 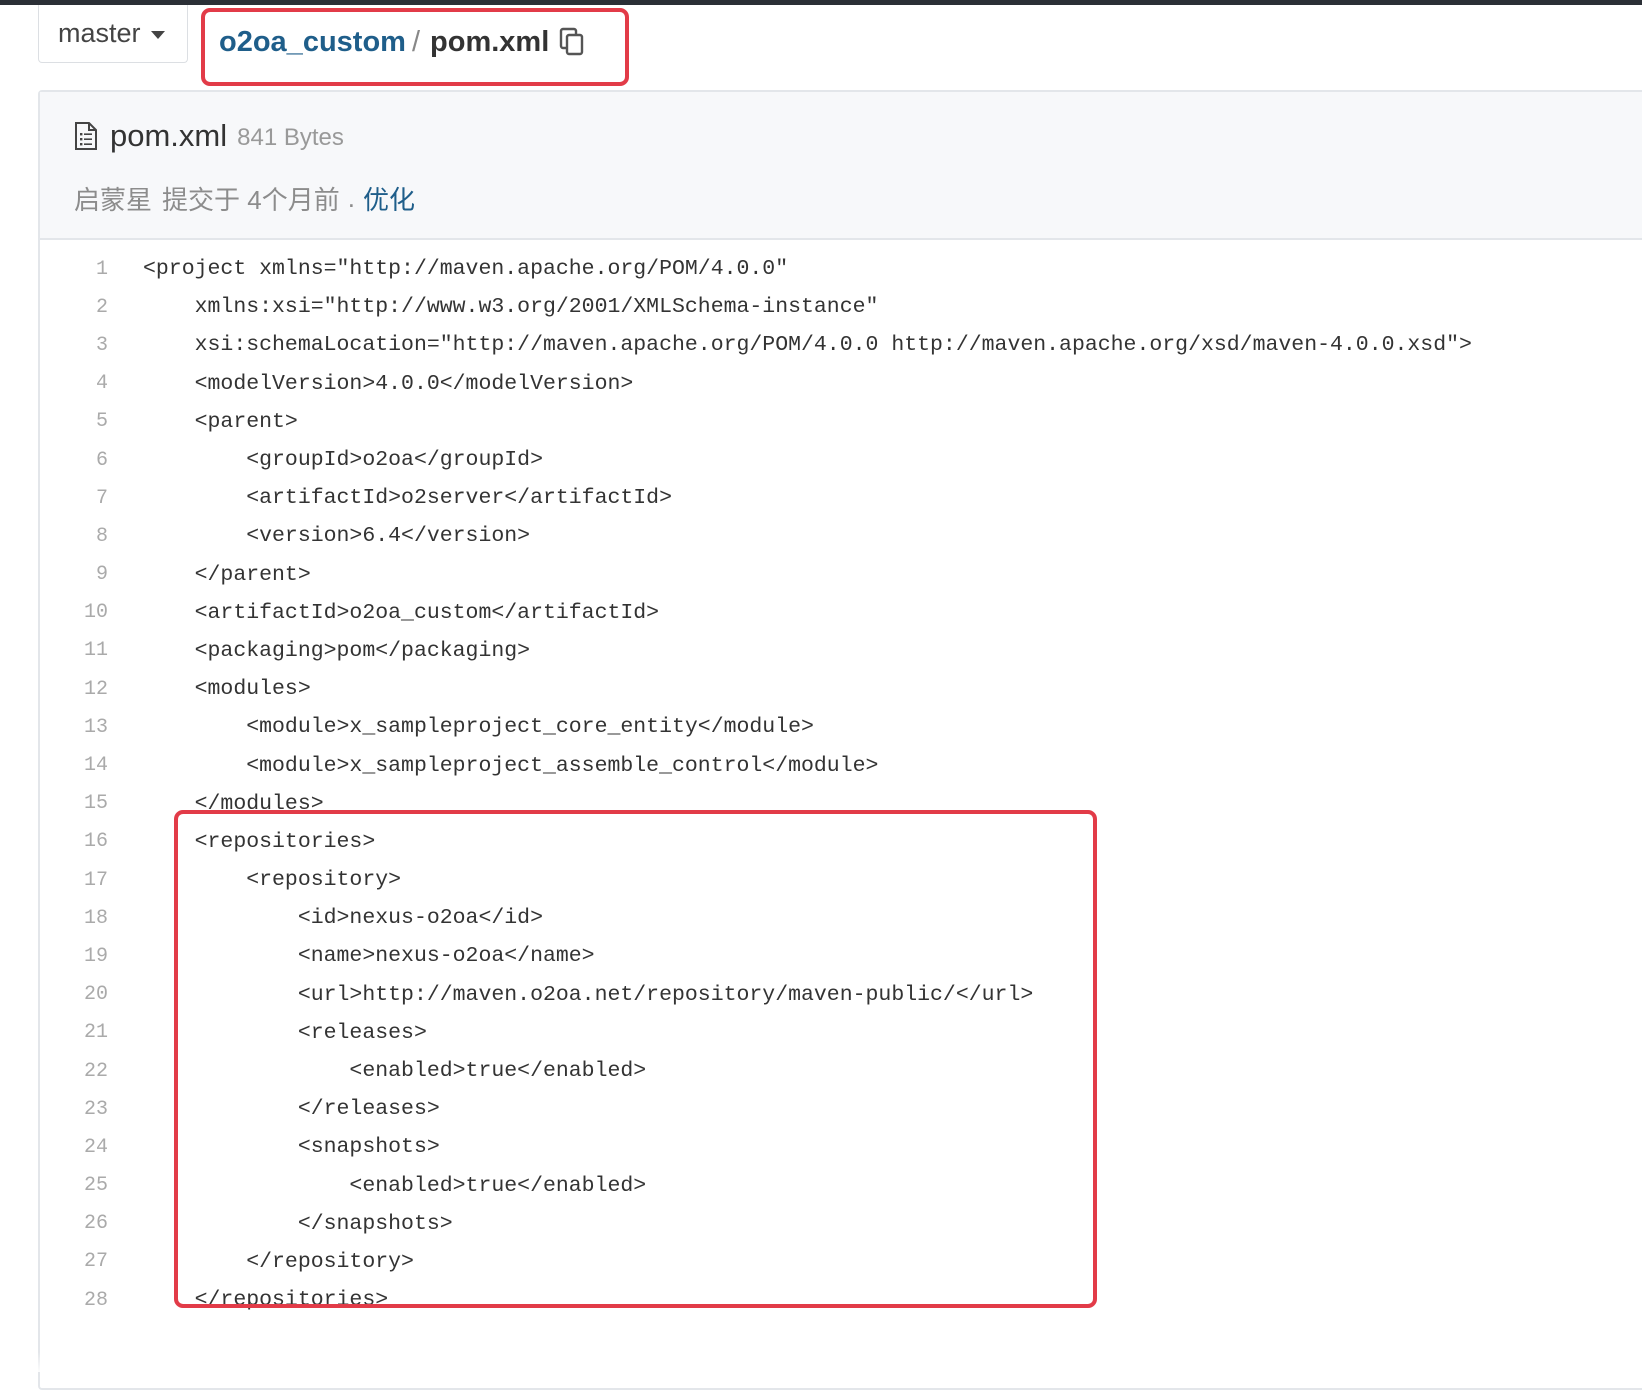 I want to click on file-icon, so click(x=86, y=136).